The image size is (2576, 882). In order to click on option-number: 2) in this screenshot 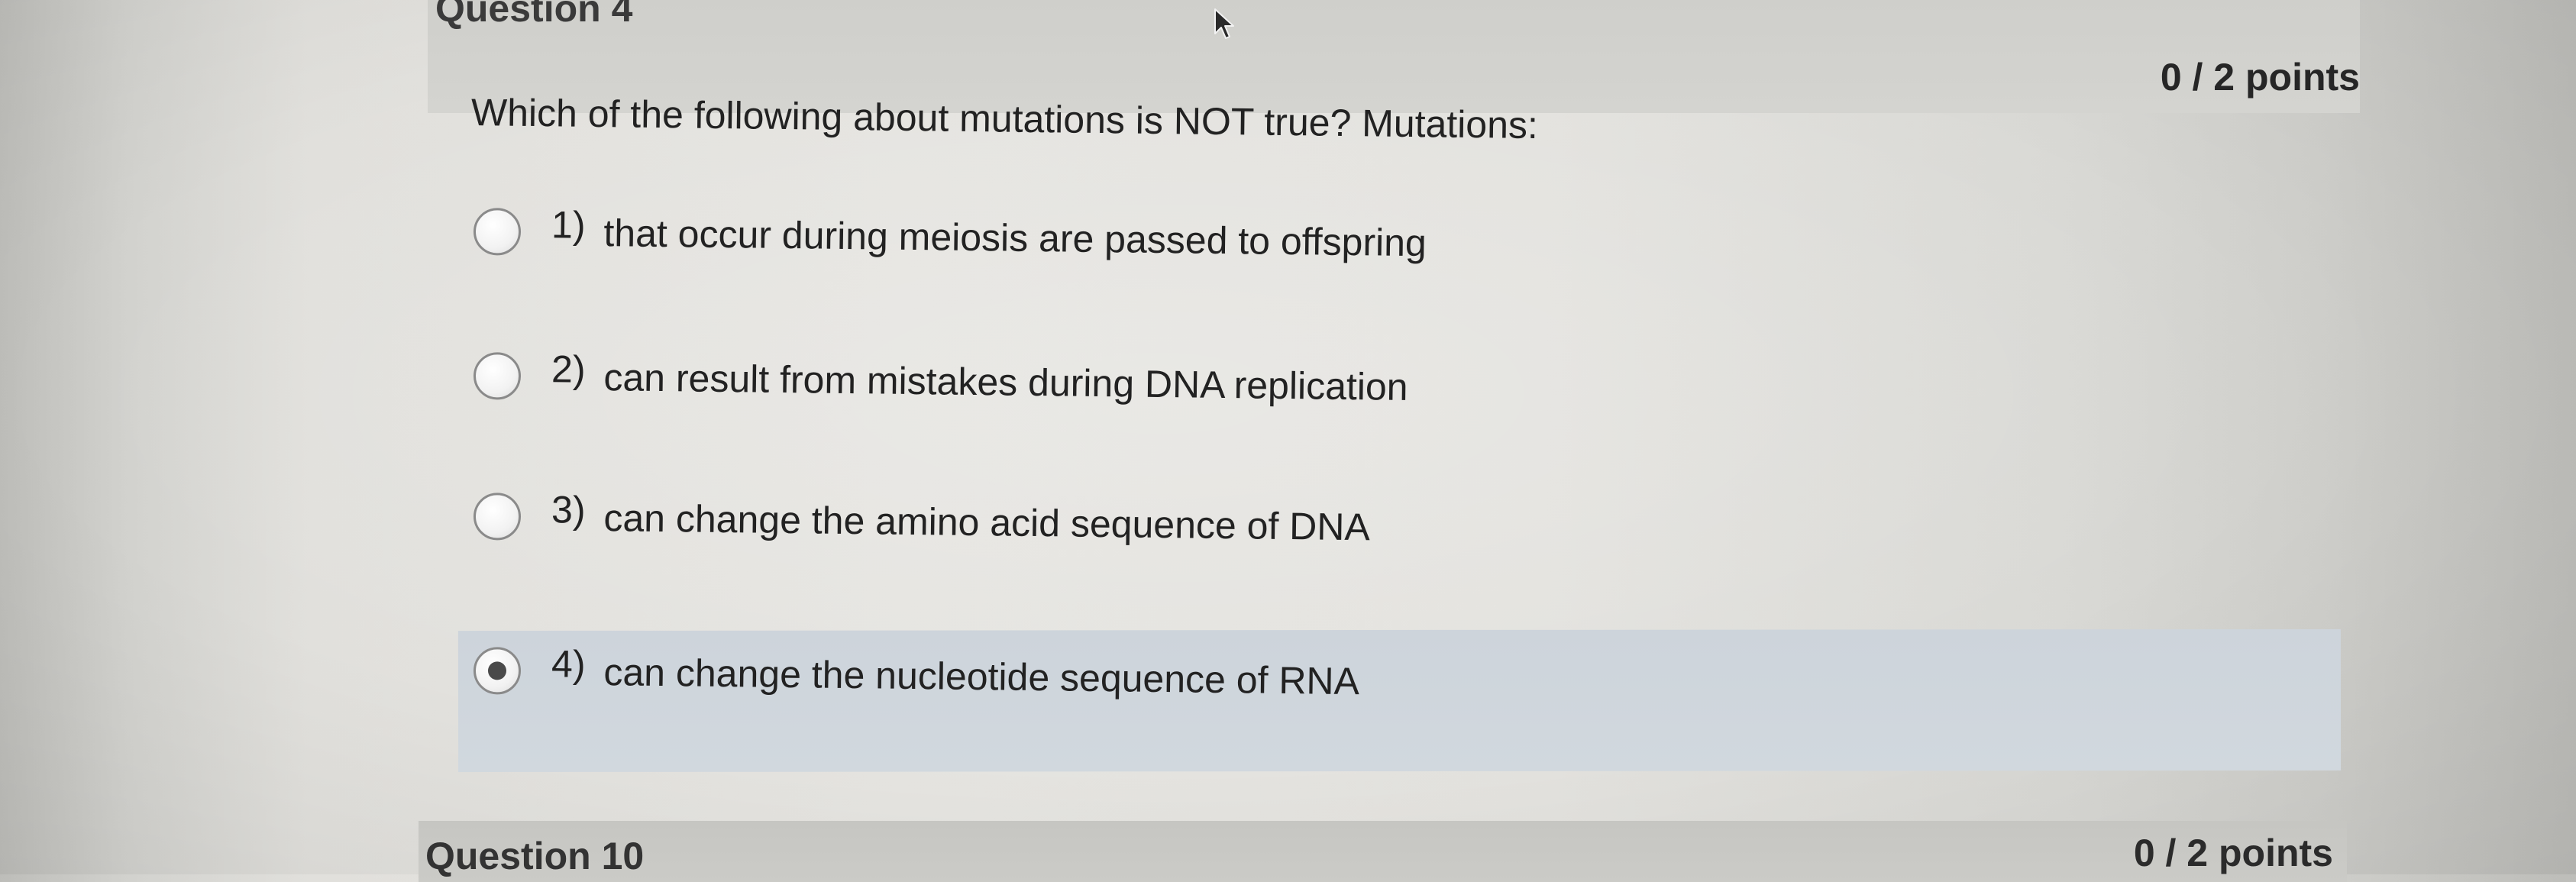, I will do `click(568, 369)`.